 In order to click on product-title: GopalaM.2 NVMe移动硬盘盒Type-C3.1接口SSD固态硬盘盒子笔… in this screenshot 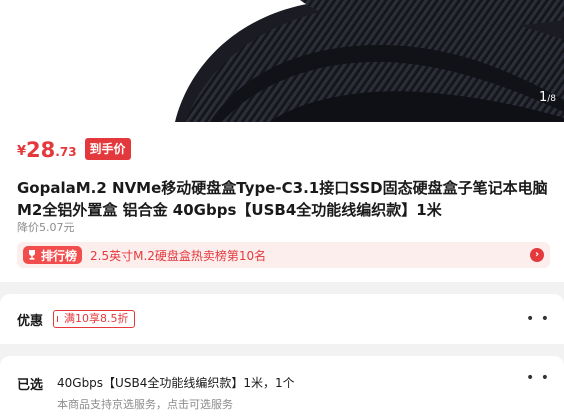, I will do `click(284, 199)`.